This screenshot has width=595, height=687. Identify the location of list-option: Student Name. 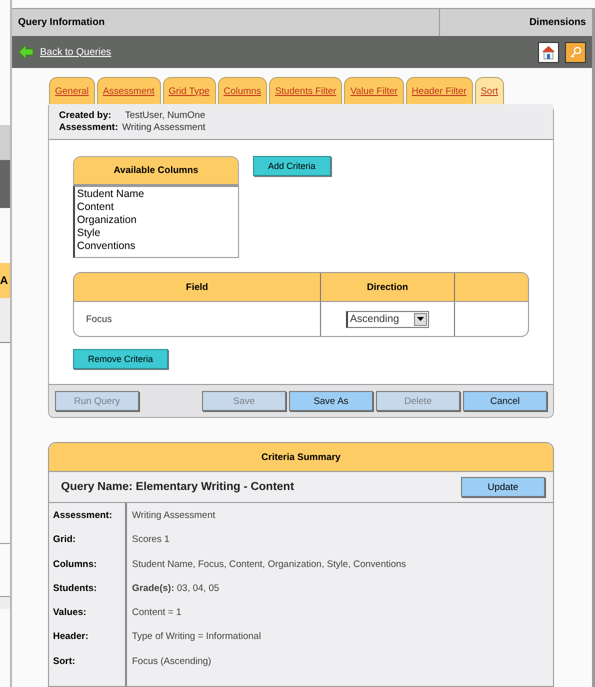
(156, 194).